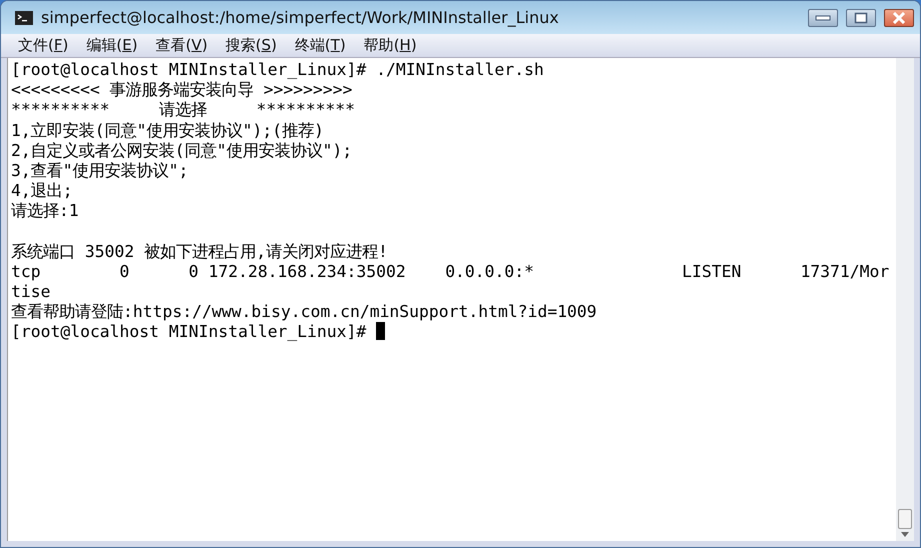  What do you see at coordinates (30, 292) in the screenshot?
I see `terminal-line: tise` at bounding box center [30, 292].